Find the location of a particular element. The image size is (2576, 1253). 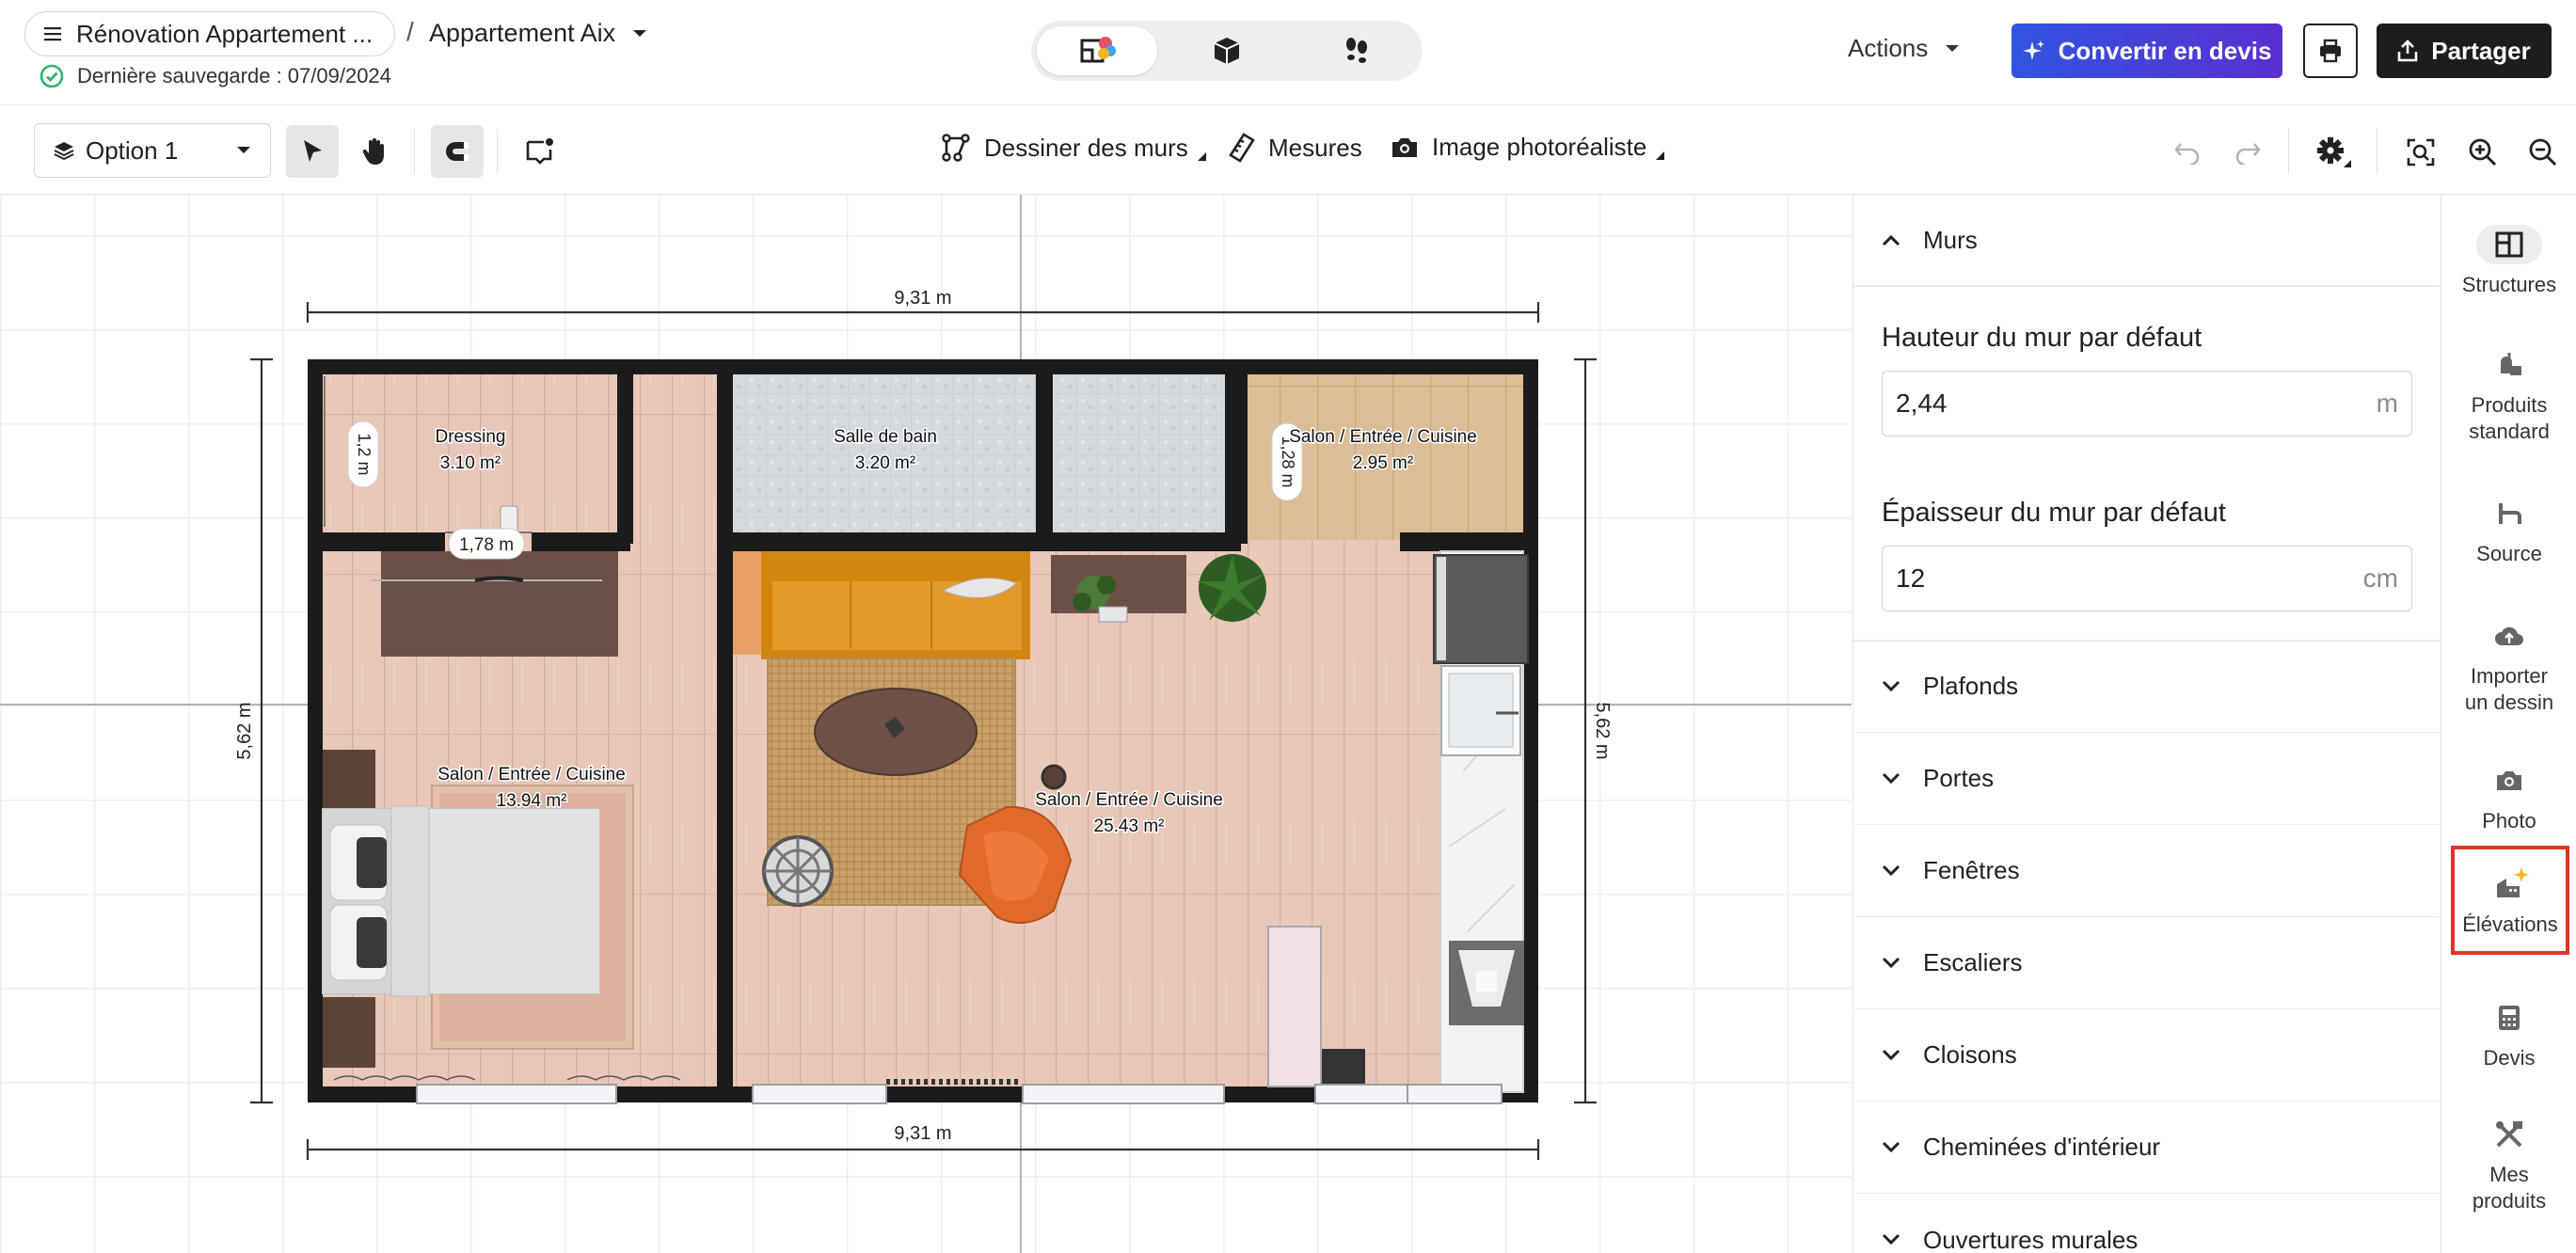

wall-thickness-input: 12 cm is located at coordinates (2147, 578).